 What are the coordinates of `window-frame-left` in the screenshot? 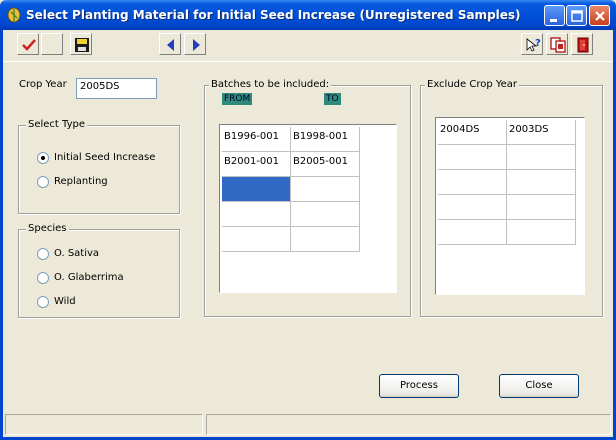 It's located at (1, 235).